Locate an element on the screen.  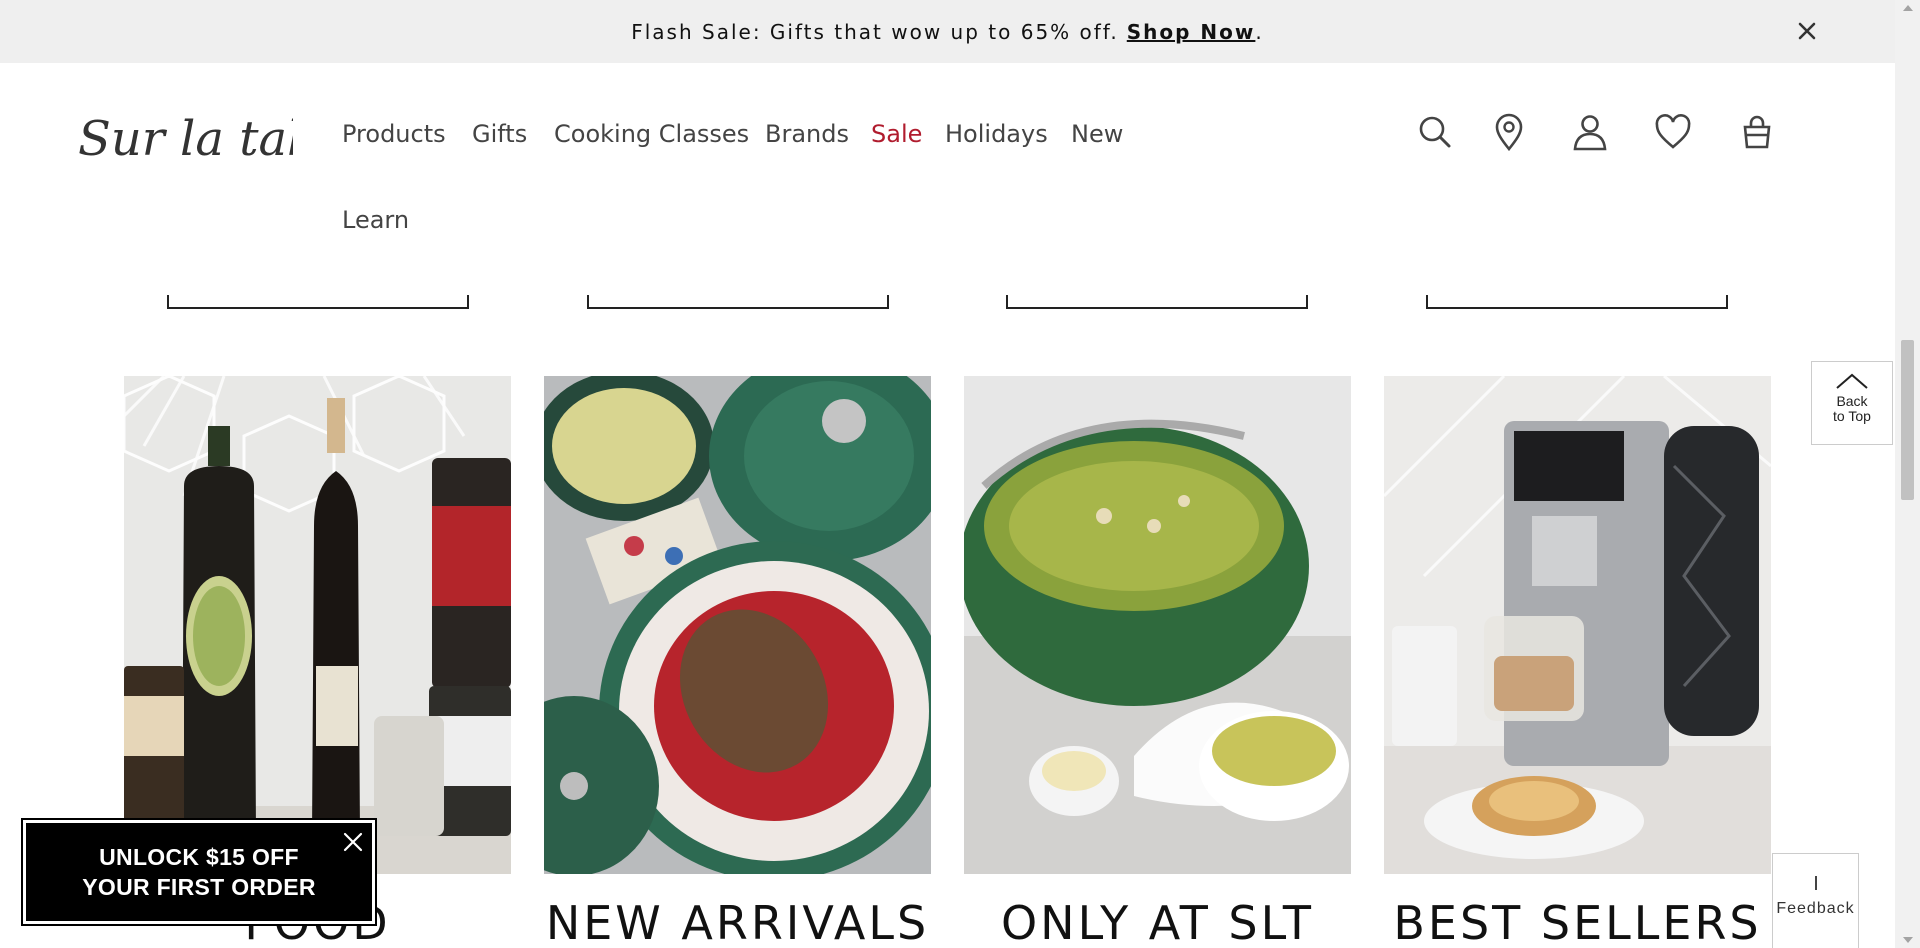
espresso-machine-latte-image is located at coordinates (1577, 625).